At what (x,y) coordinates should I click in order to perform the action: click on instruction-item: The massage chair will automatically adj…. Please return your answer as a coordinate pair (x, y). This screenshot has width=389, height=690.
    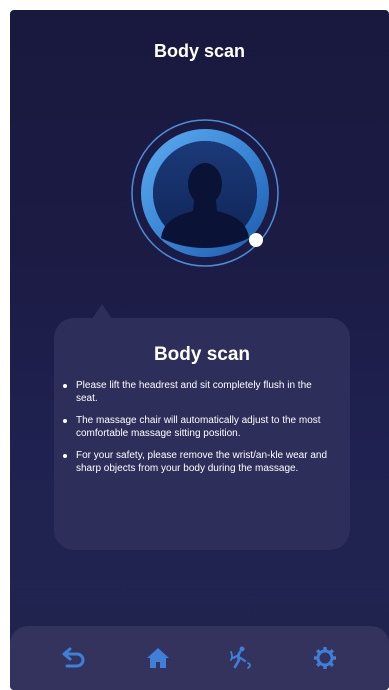
    Looking at the image, I should click on (199, 427).